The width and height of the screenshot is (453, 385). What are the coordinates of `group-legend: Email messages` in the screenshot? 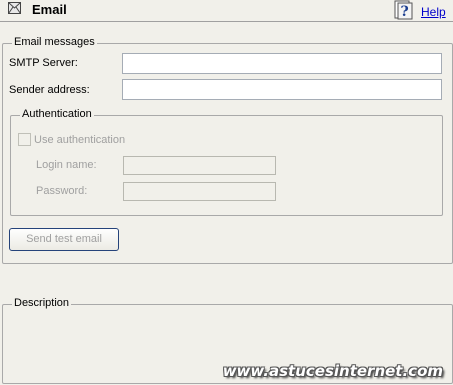 It's located at (54, 42).